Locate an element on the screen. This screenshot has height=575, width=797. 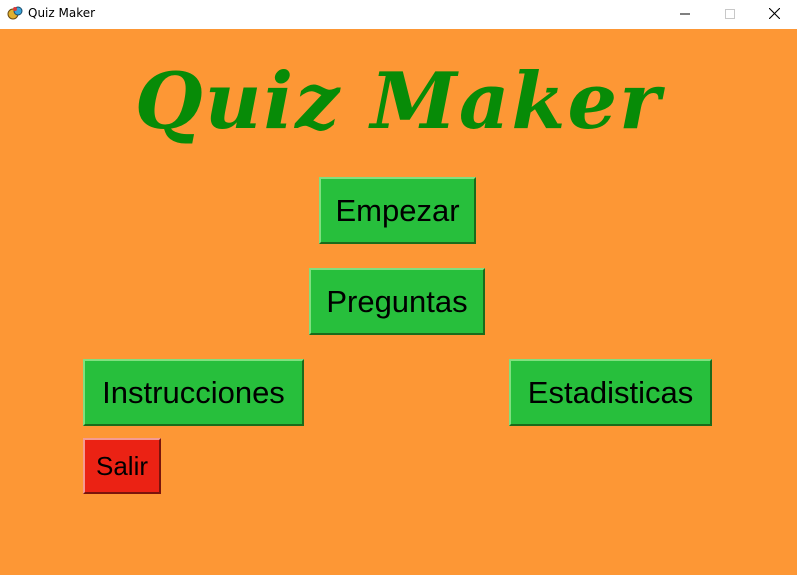
close-icon is located at coordinates (774, 13).